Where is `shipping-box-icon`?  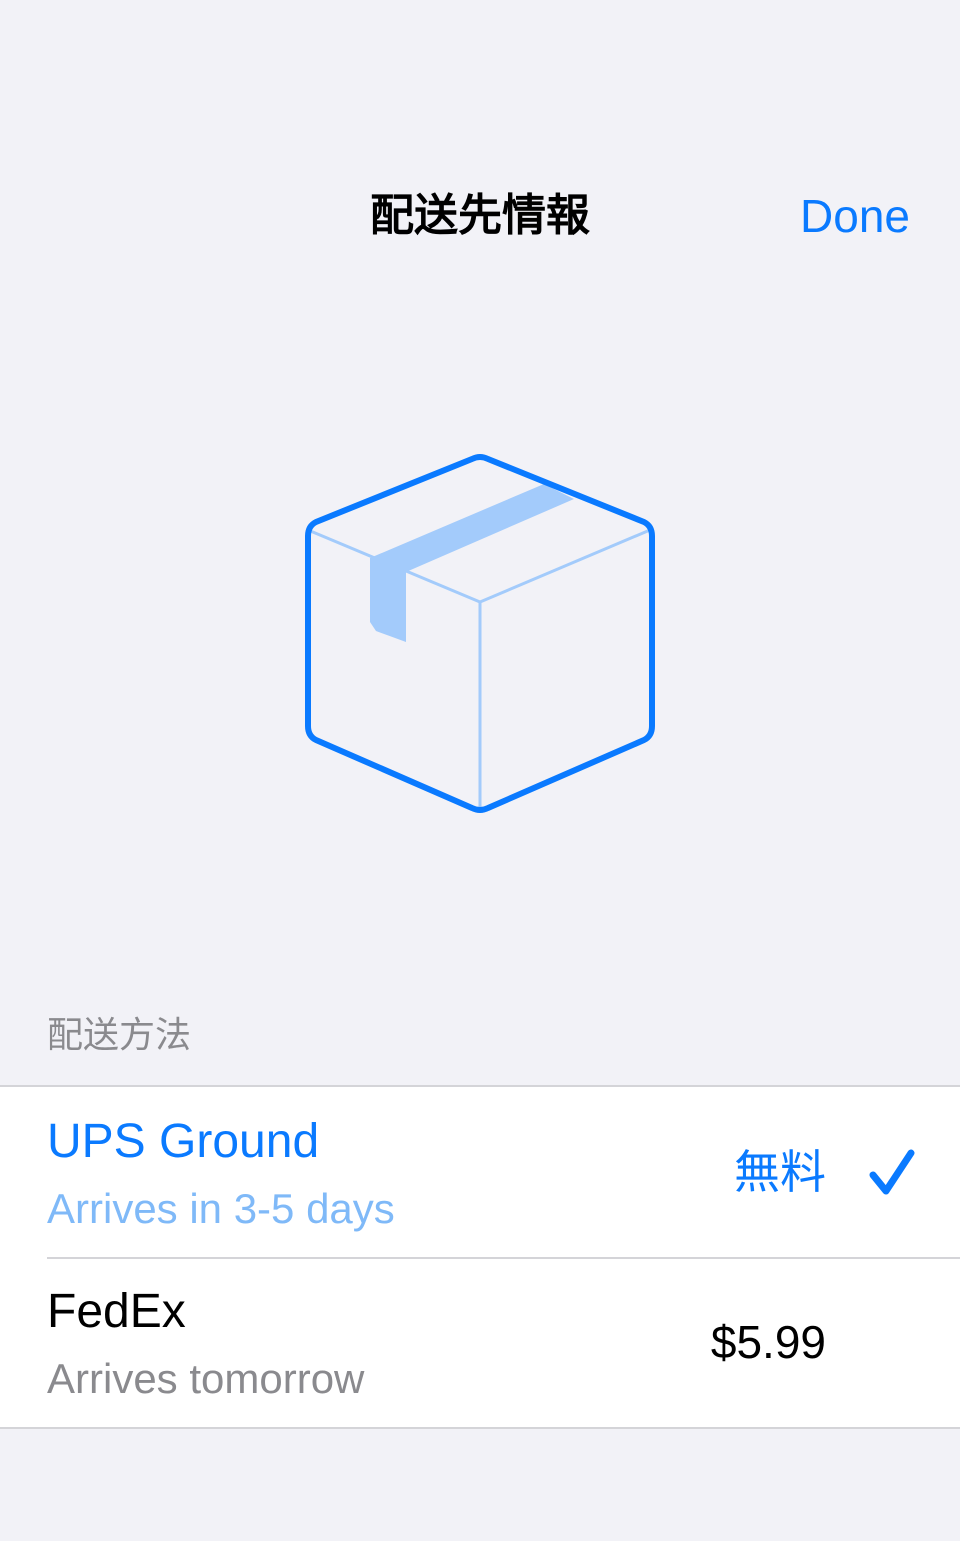
shipping-box-icon is located at coordinates (480, 634).